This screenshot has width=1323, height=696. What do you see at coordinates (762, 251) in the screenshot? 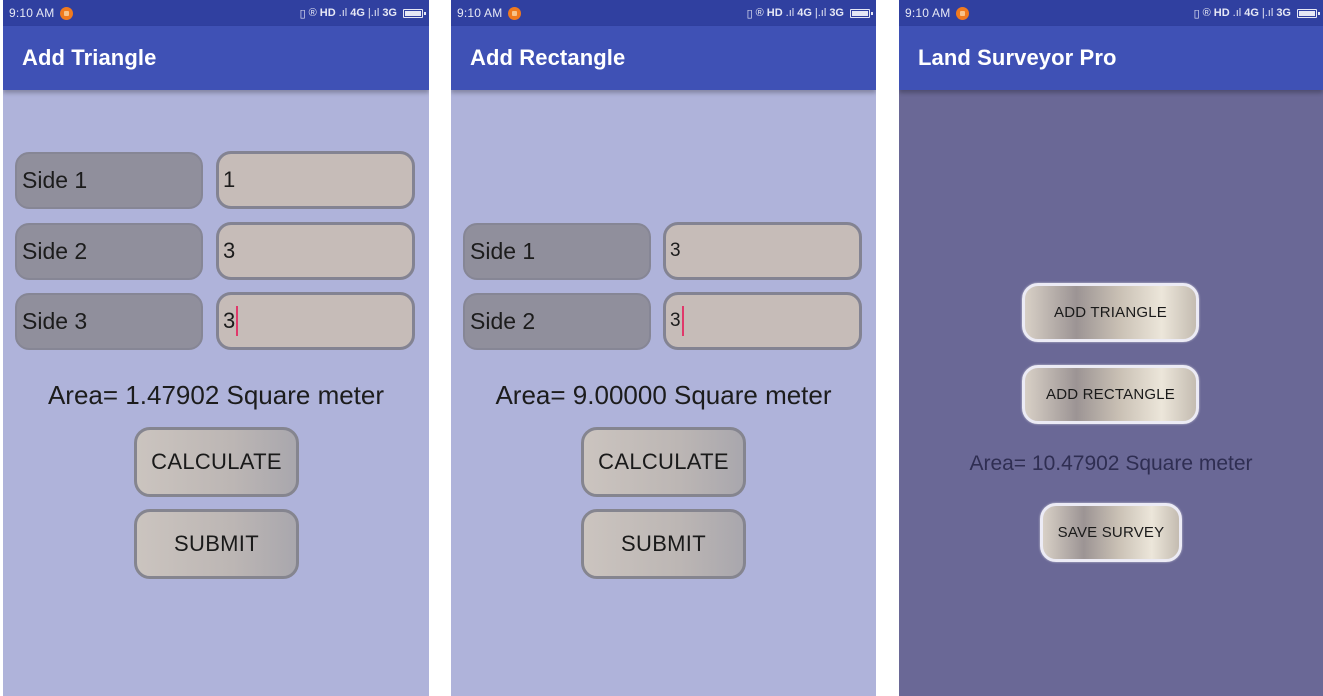
I see `side-1-input: 3` at bounding box center [762, 251].